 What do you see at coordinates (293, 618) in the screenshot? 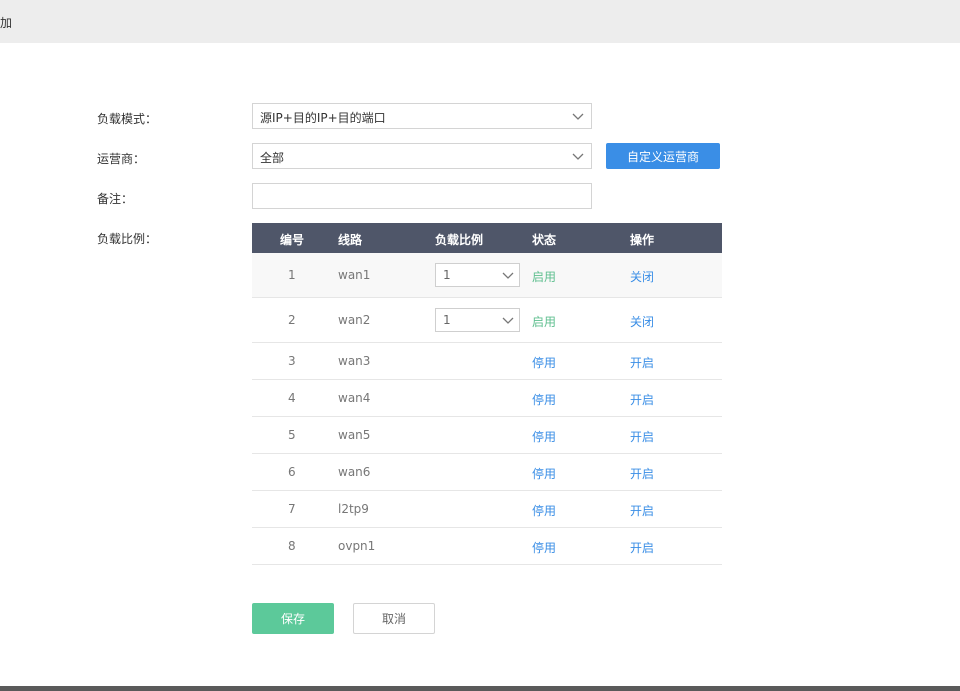
I see `save-button: 保存` at bounding box center [293, 618].